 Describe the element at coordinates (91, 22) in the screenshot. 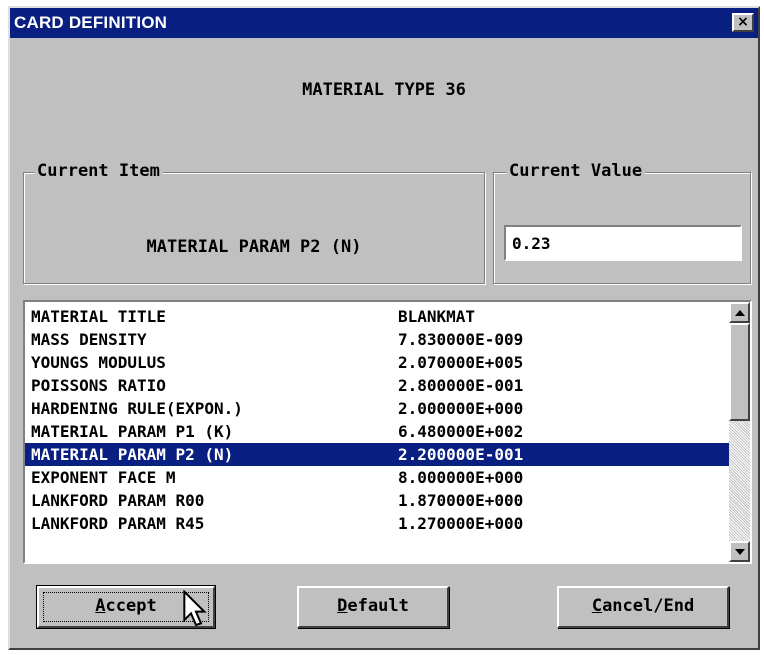

I see `window-title: CARD DEFINITION` at that location.